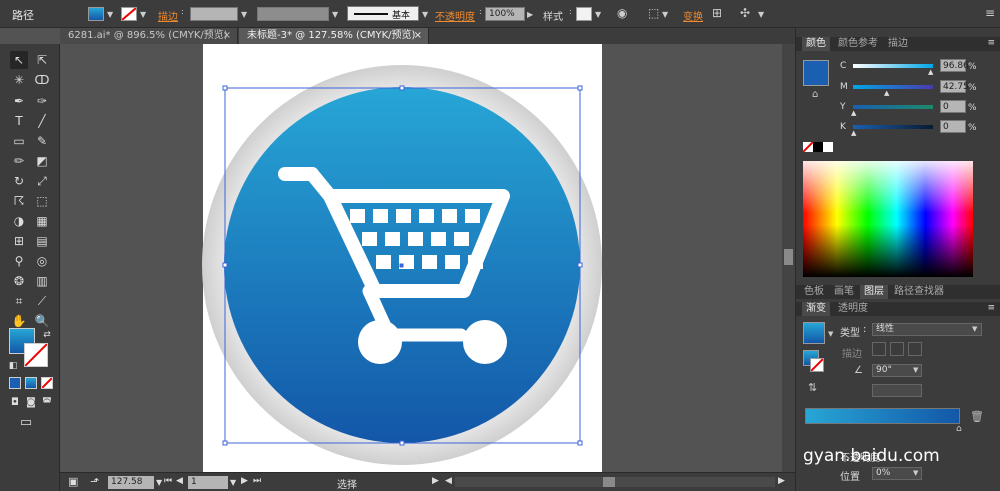 The width and height of the screenshot is (1000, 491). What do you see at coordinates (615, 482) in the screenshot?
I see `horizontal-scrollbar` at bounding box center [615, 482].